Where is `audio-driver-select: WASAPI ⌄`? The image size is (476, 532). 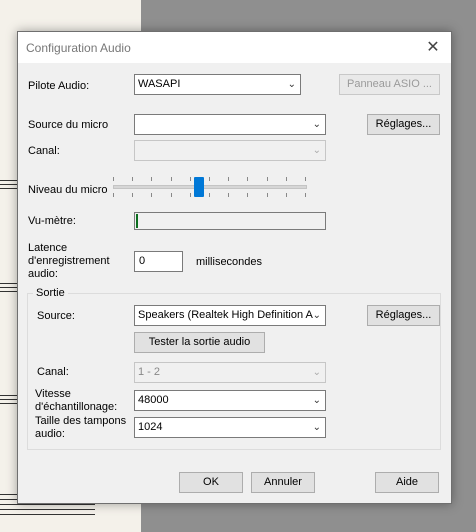 audio-driver-select: WASAPI ⌄ is located at coordinates (217, 84).